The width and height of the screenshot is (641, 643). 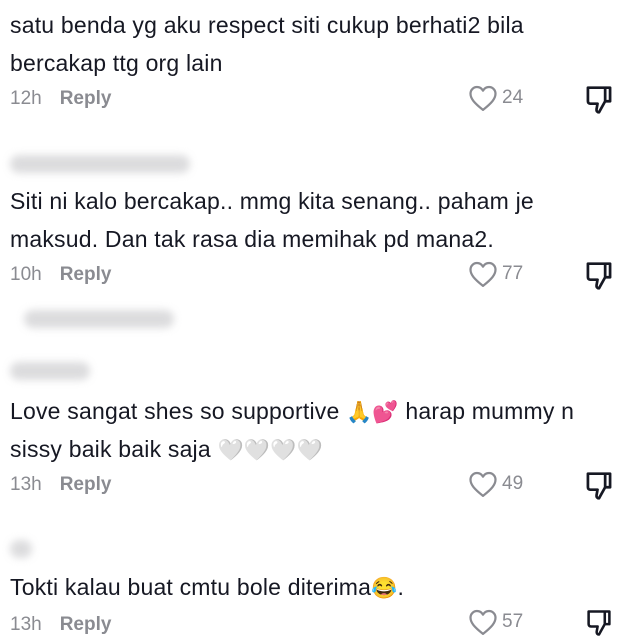 What do you see at coordinates (513, 97) in the screenshot?
I see `like-count: 24` at bounding box center [513, 97].